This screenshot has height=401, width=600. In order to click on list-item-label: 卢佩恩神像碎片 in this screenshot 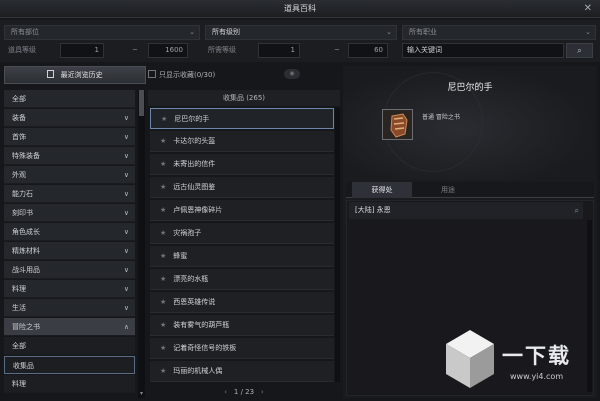, I will do `click(198, 210)`.